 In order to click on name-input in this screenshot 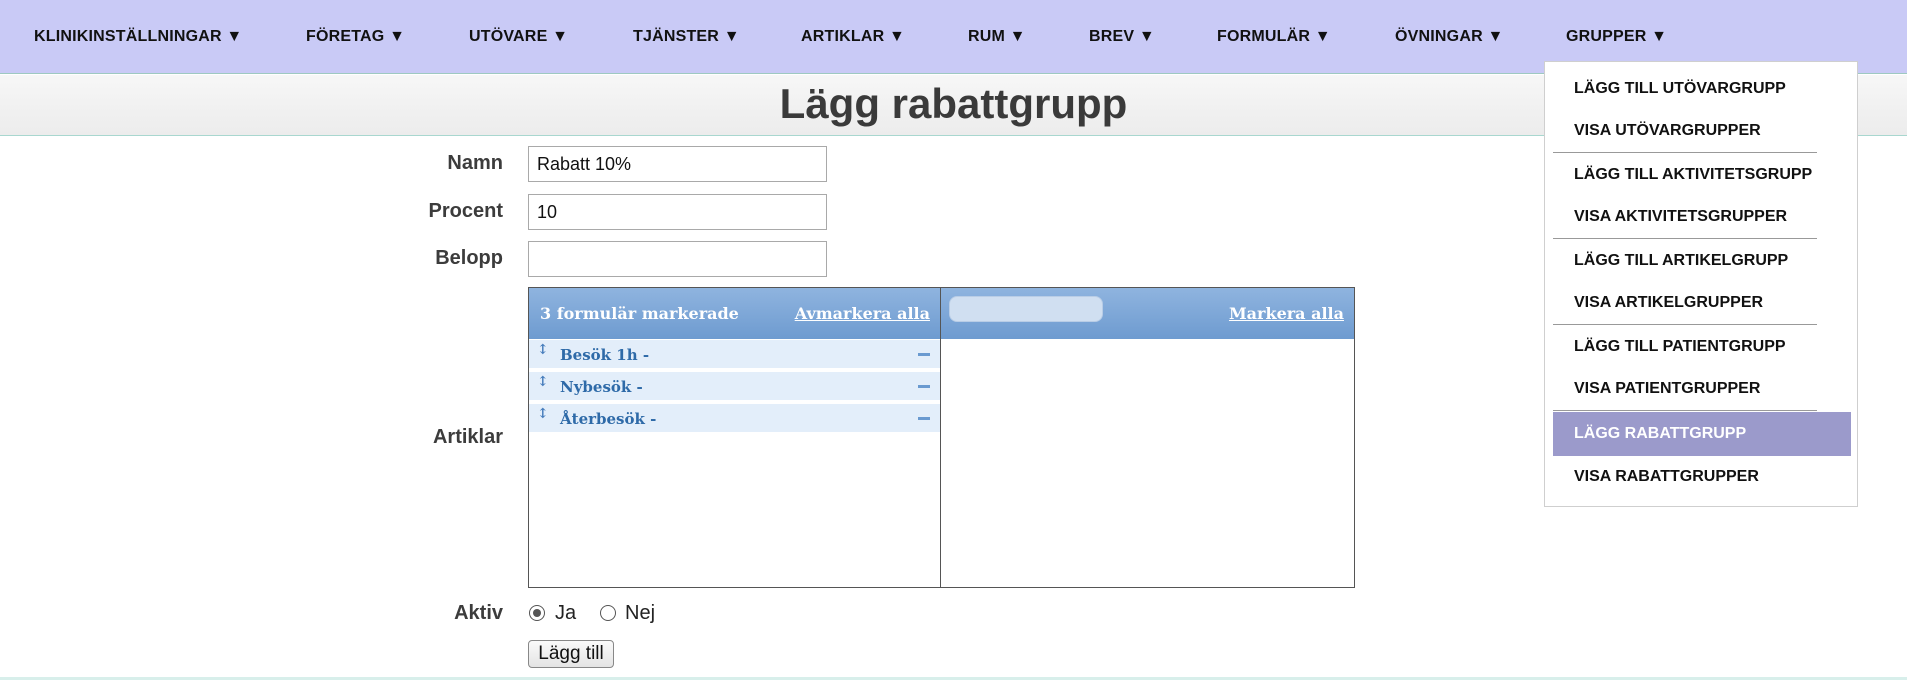, I will do `click(677, 164)`.